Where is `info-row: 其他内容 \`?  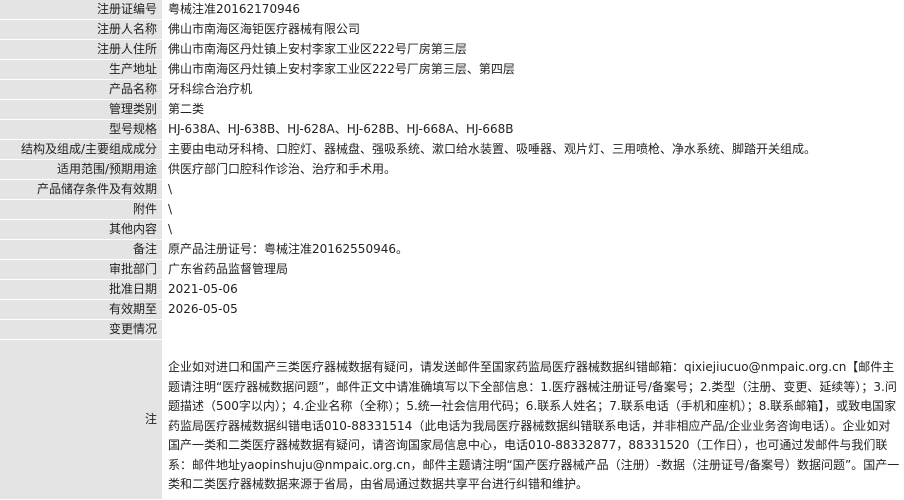 info-row: 其他内容 \ is located at coordinates (452, 230).